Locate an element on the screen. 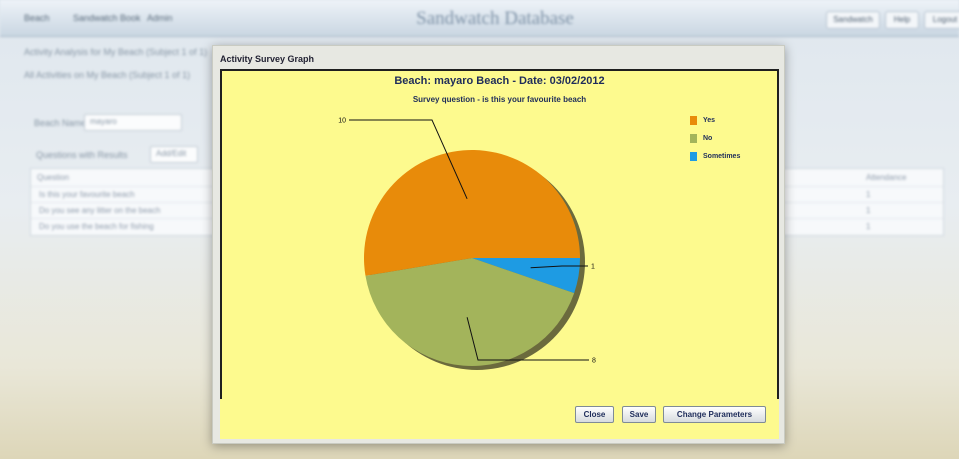 The height and width of the screenshot is (459, 959). beach-name-label: Beach Name is located at coordinates (60, 123).